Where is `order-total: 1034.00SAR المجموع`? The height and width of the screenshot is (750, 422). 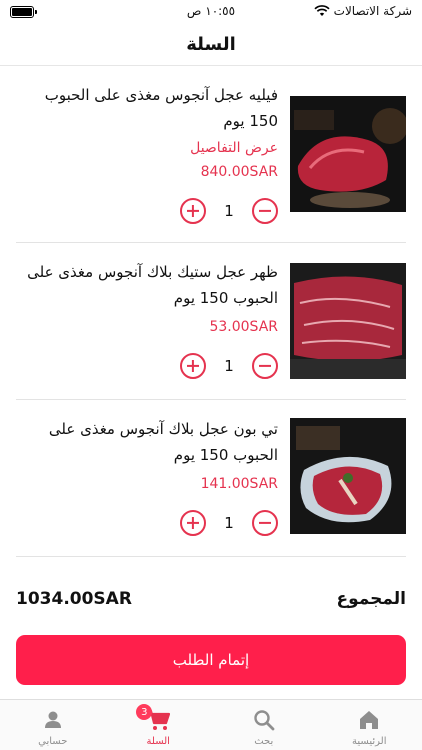
order-total: 1034.00SAR المجموع is located at coordinates (211, 599).